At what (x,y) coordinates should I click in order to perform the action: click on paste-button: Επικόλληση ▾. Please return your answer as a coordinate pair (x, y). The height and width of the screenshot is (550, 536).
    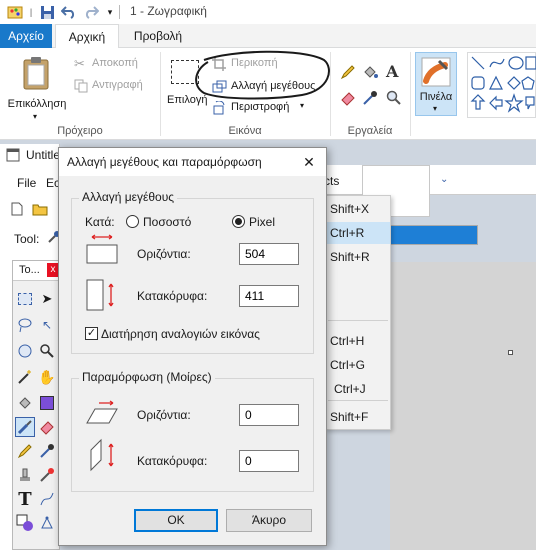
    Looking at the image, I should click on (36, 89).